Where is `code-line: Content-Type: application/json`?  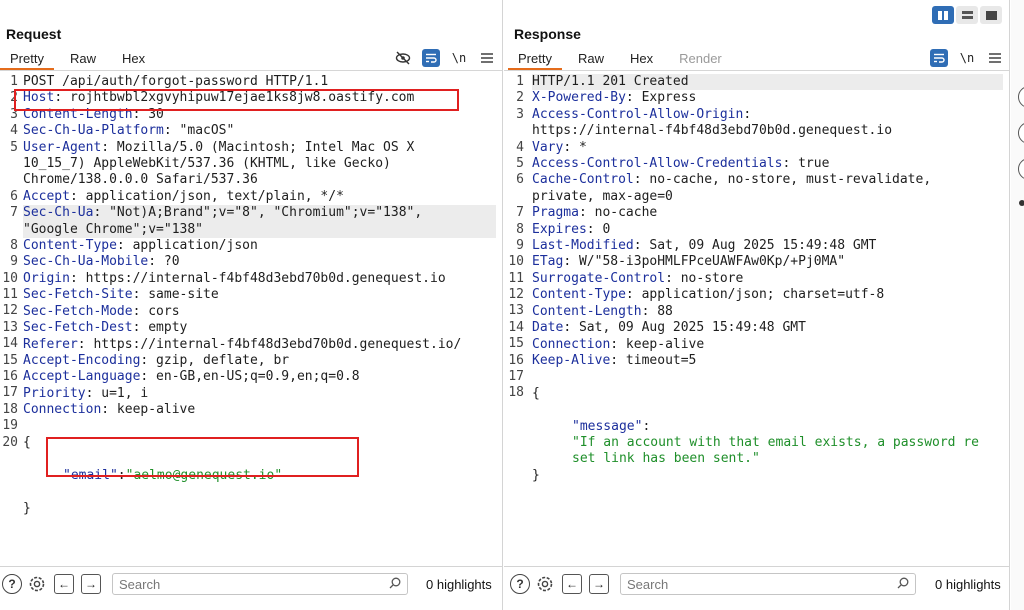
code-line: Content-Type: application/json is located at coordinates (259, 246).